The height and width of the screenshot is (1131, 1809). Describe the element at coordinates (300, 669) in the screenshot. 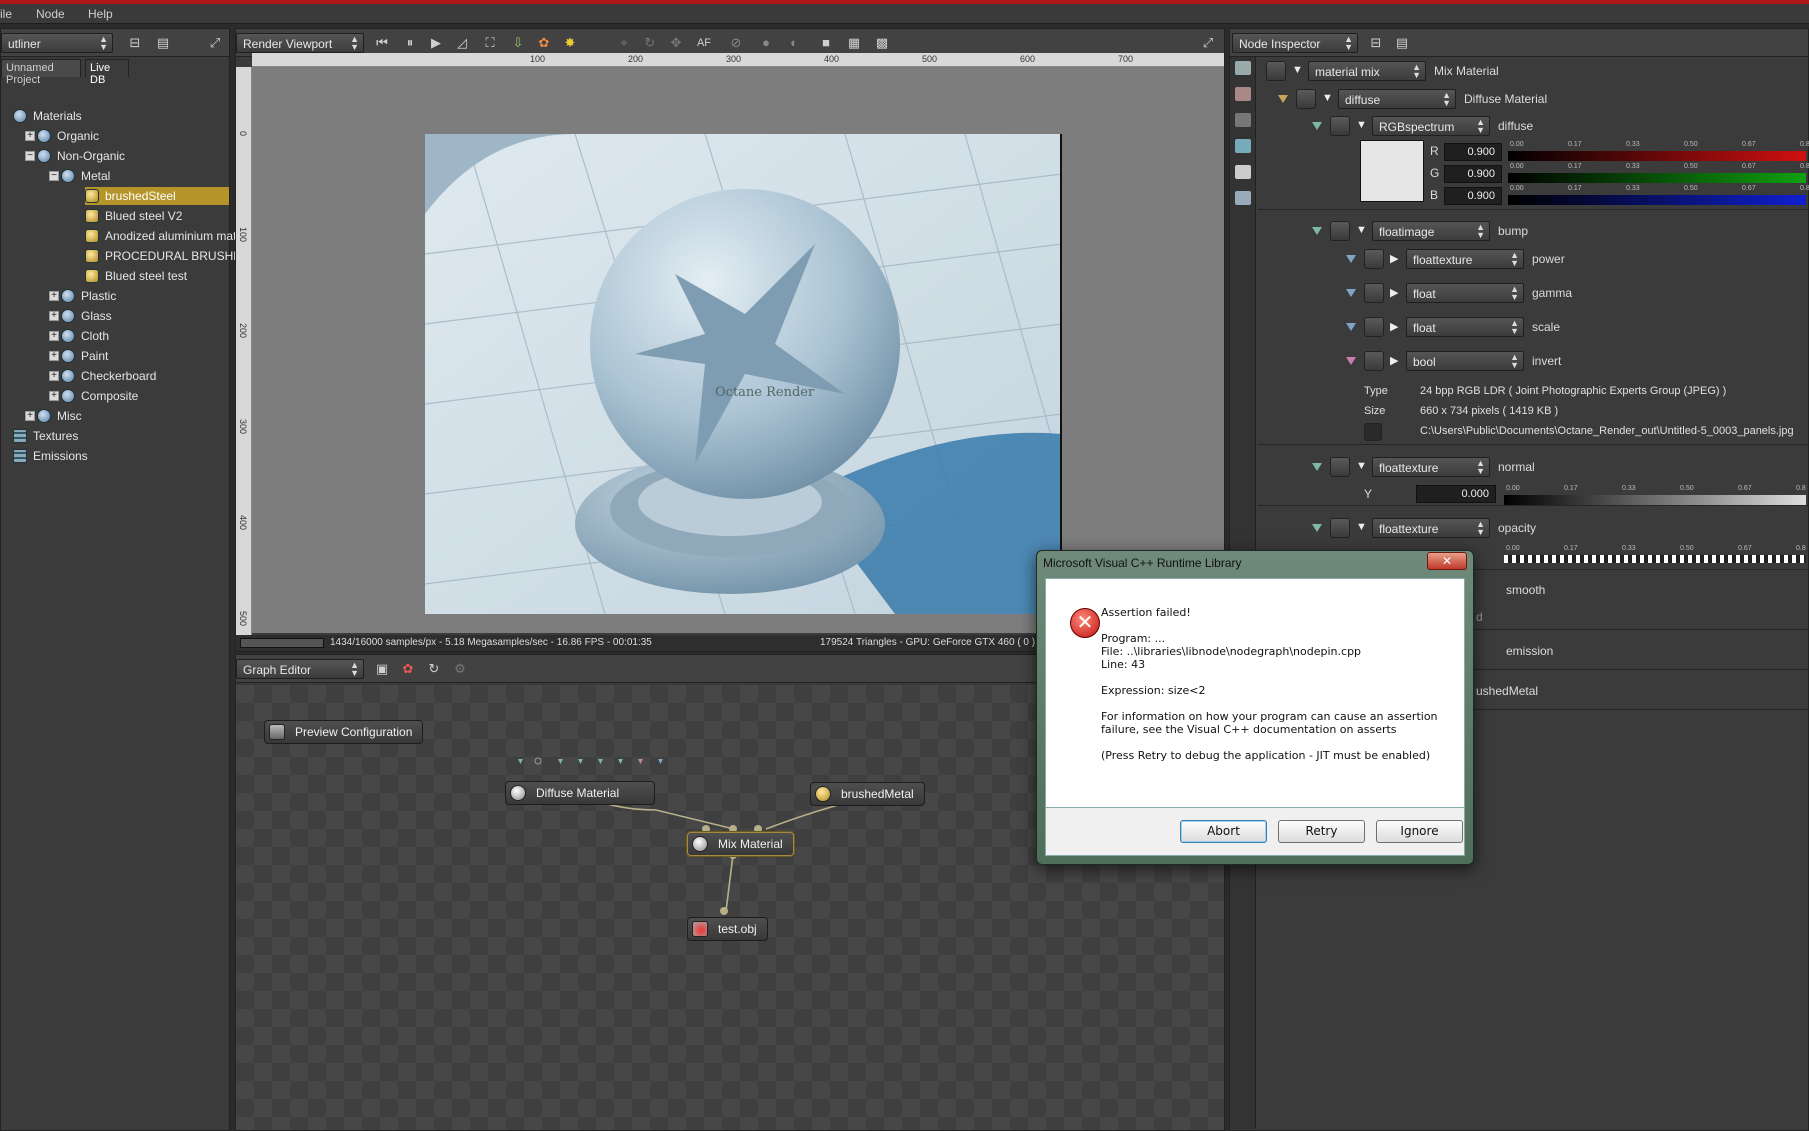

I see `graph-combo: Graph Editor ▲ ▼` at that location.